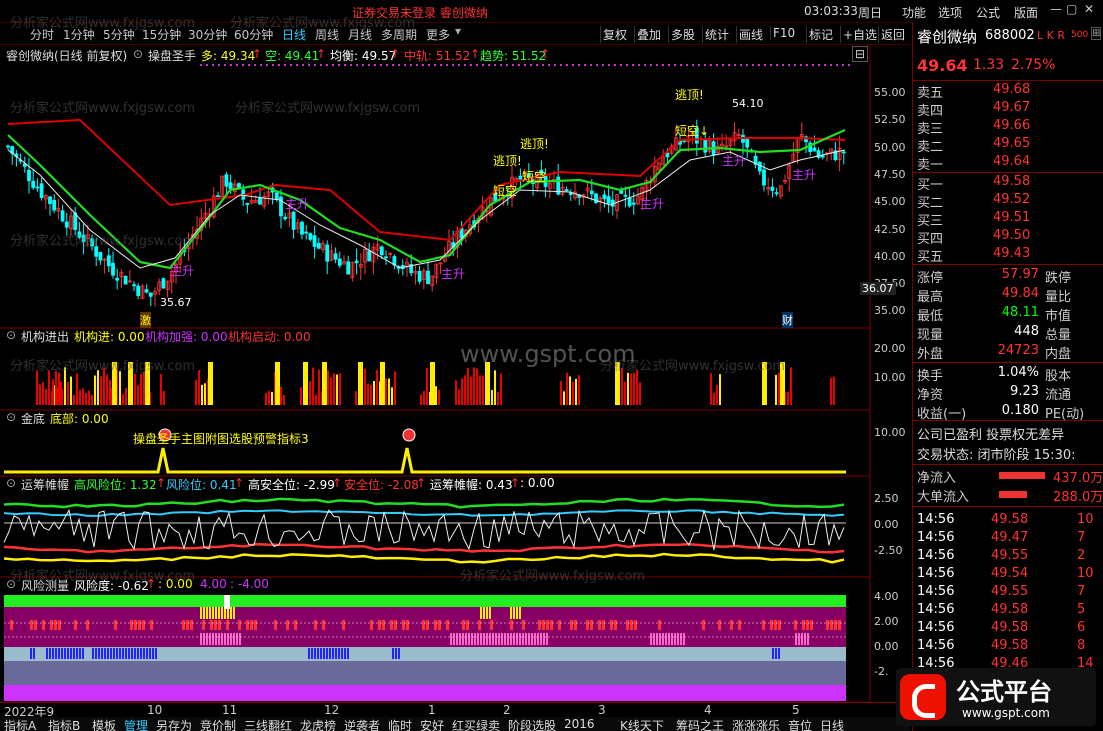 The image size is (1103, 731). Describe the element at coordinates (176, 302) in the screenshot. I see `low-price-label: 35.67` at that location.